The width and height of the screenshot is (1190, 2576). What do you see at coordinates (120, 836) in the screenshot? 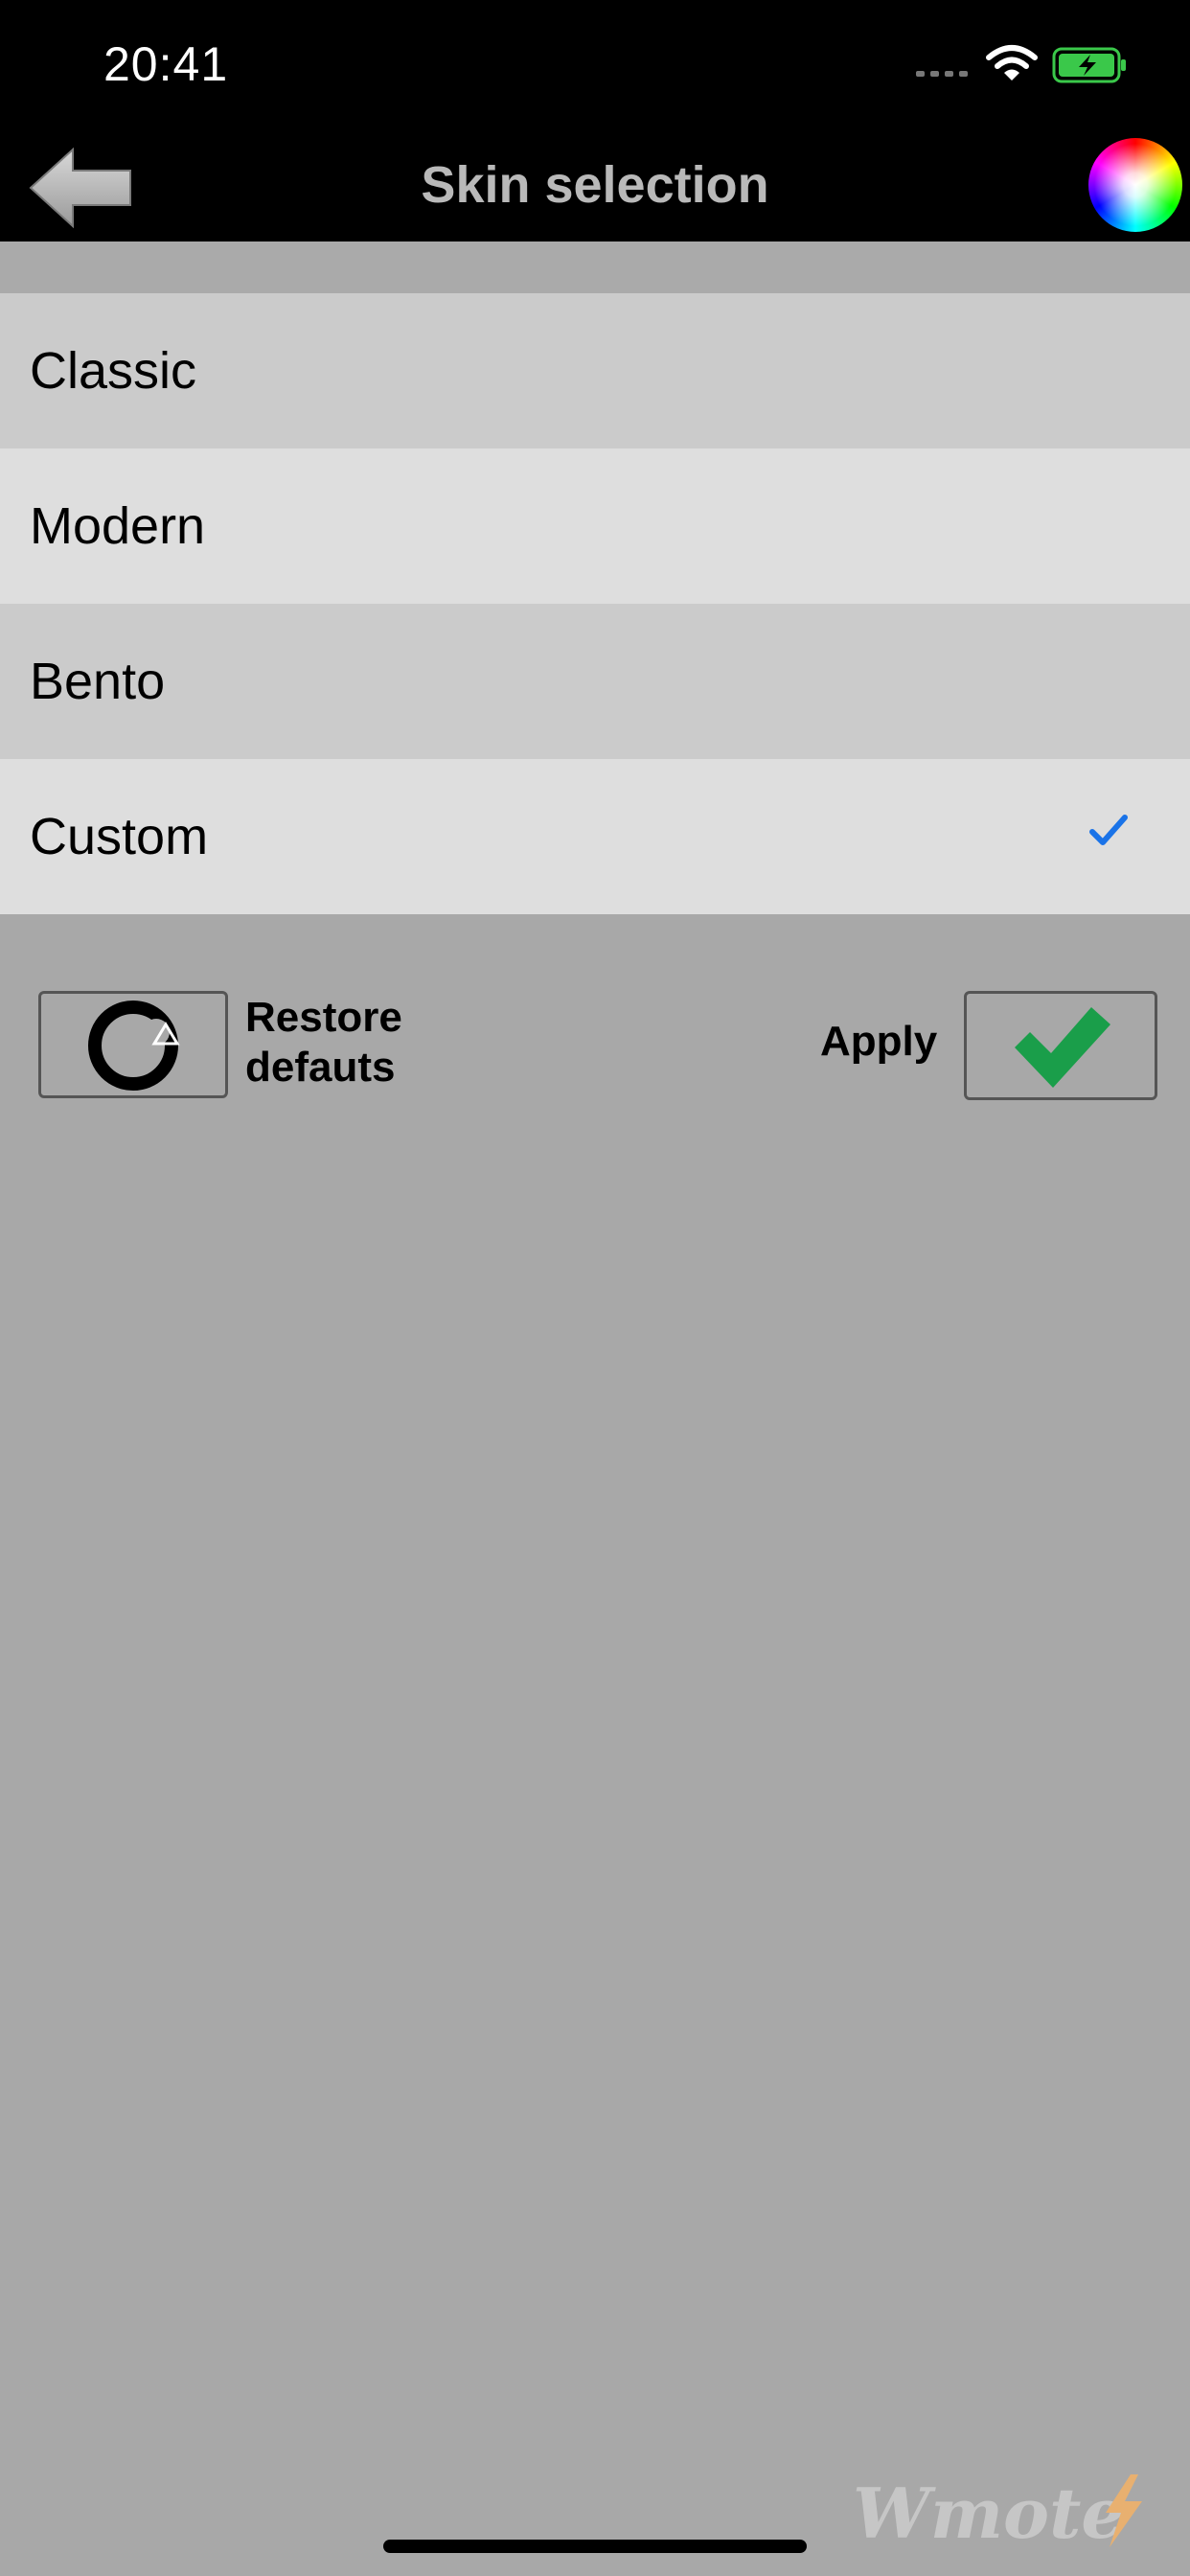
I see `skin-item-label: Custom` at bounding box center [120, 836].